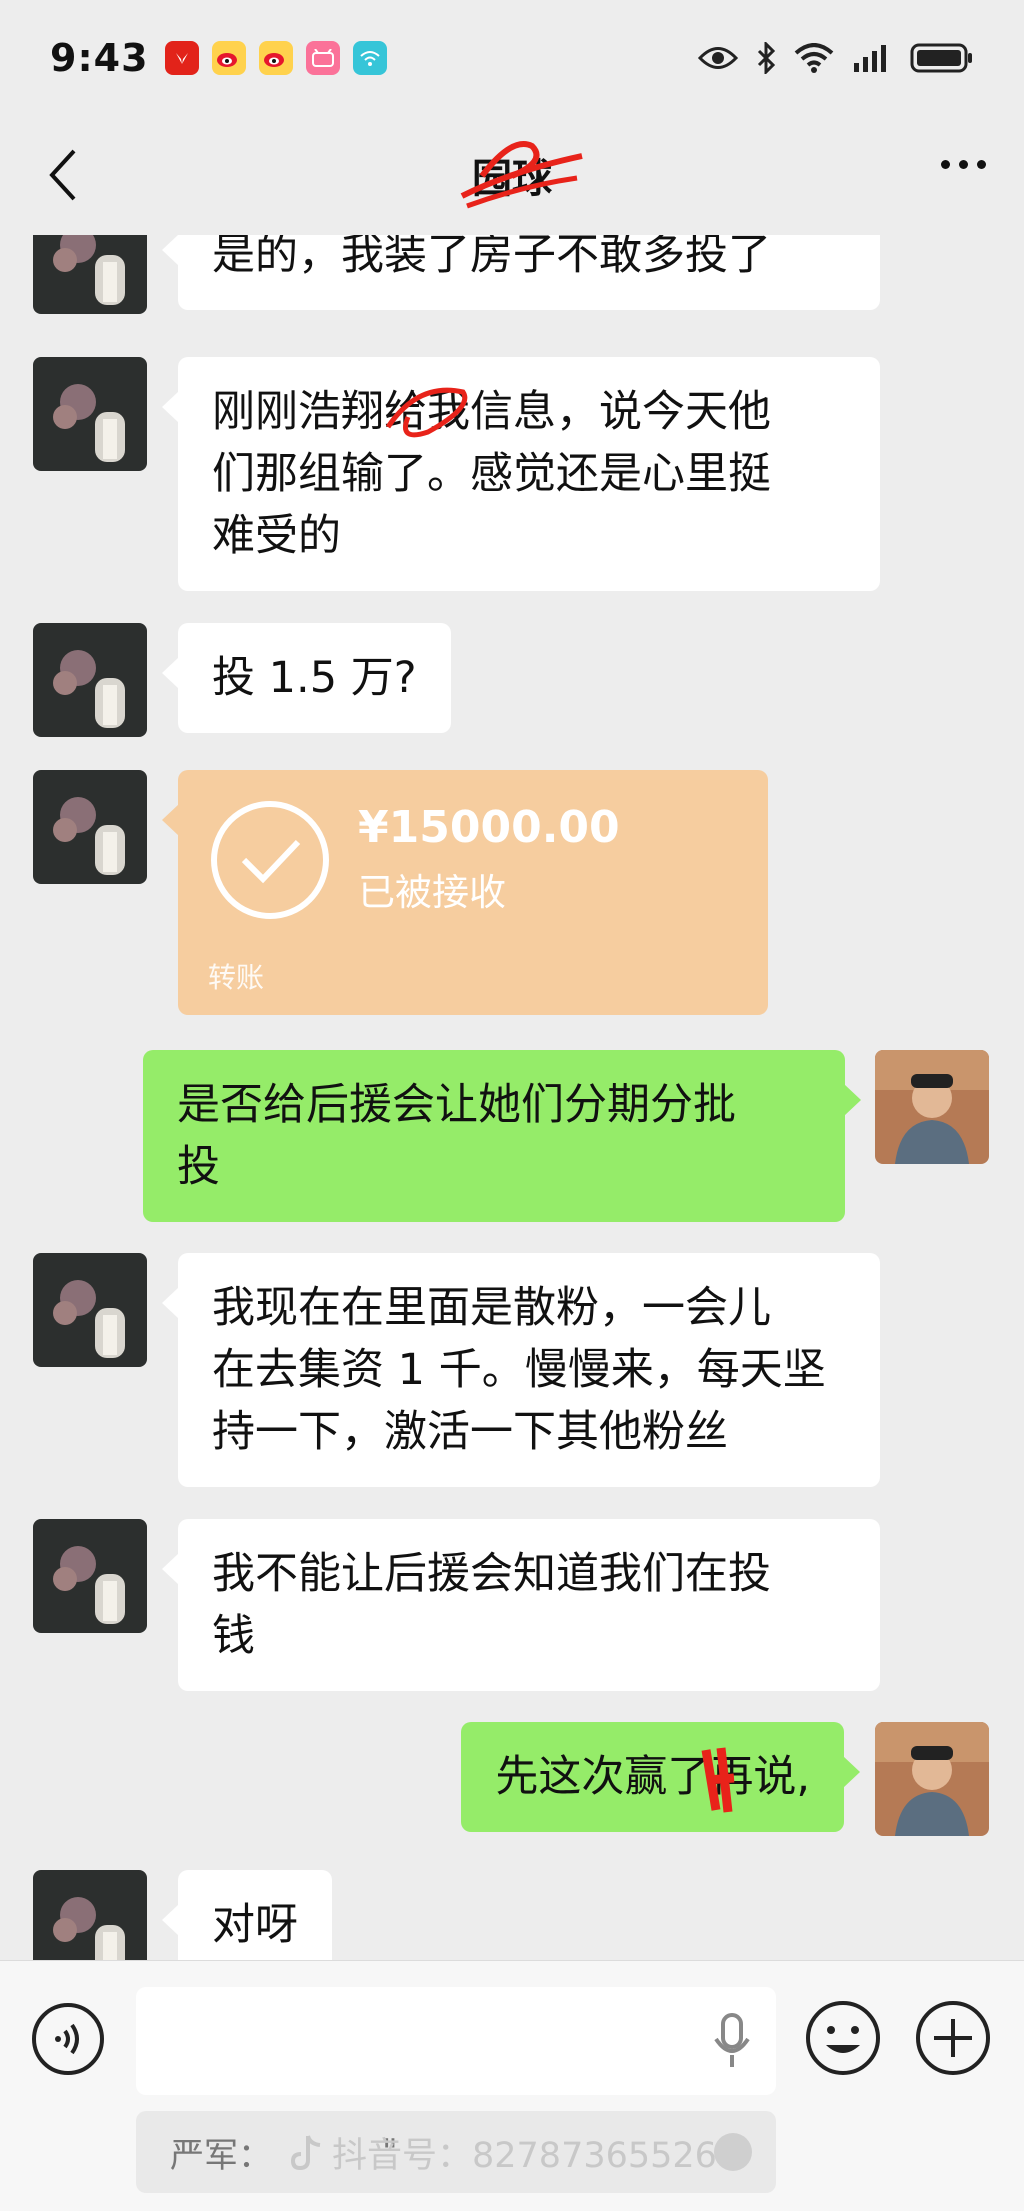 Image resolution: width=1024 pixels, height=2211 pixels. Describe the element at coordinates (718, 57) in the screenshot. I see `eye-icon` at that location.